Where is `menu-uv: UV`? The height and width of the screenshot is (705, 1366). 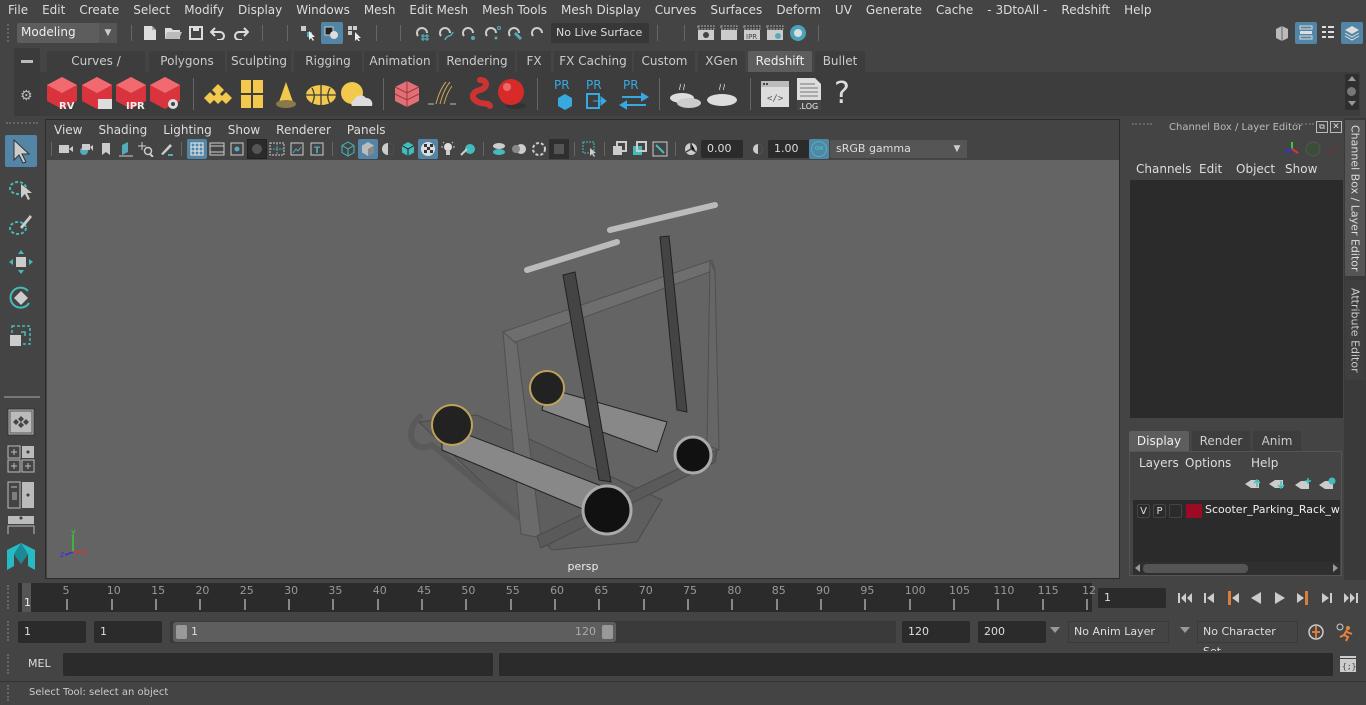 menu-uv: UV is located at coordinates (842, 10).